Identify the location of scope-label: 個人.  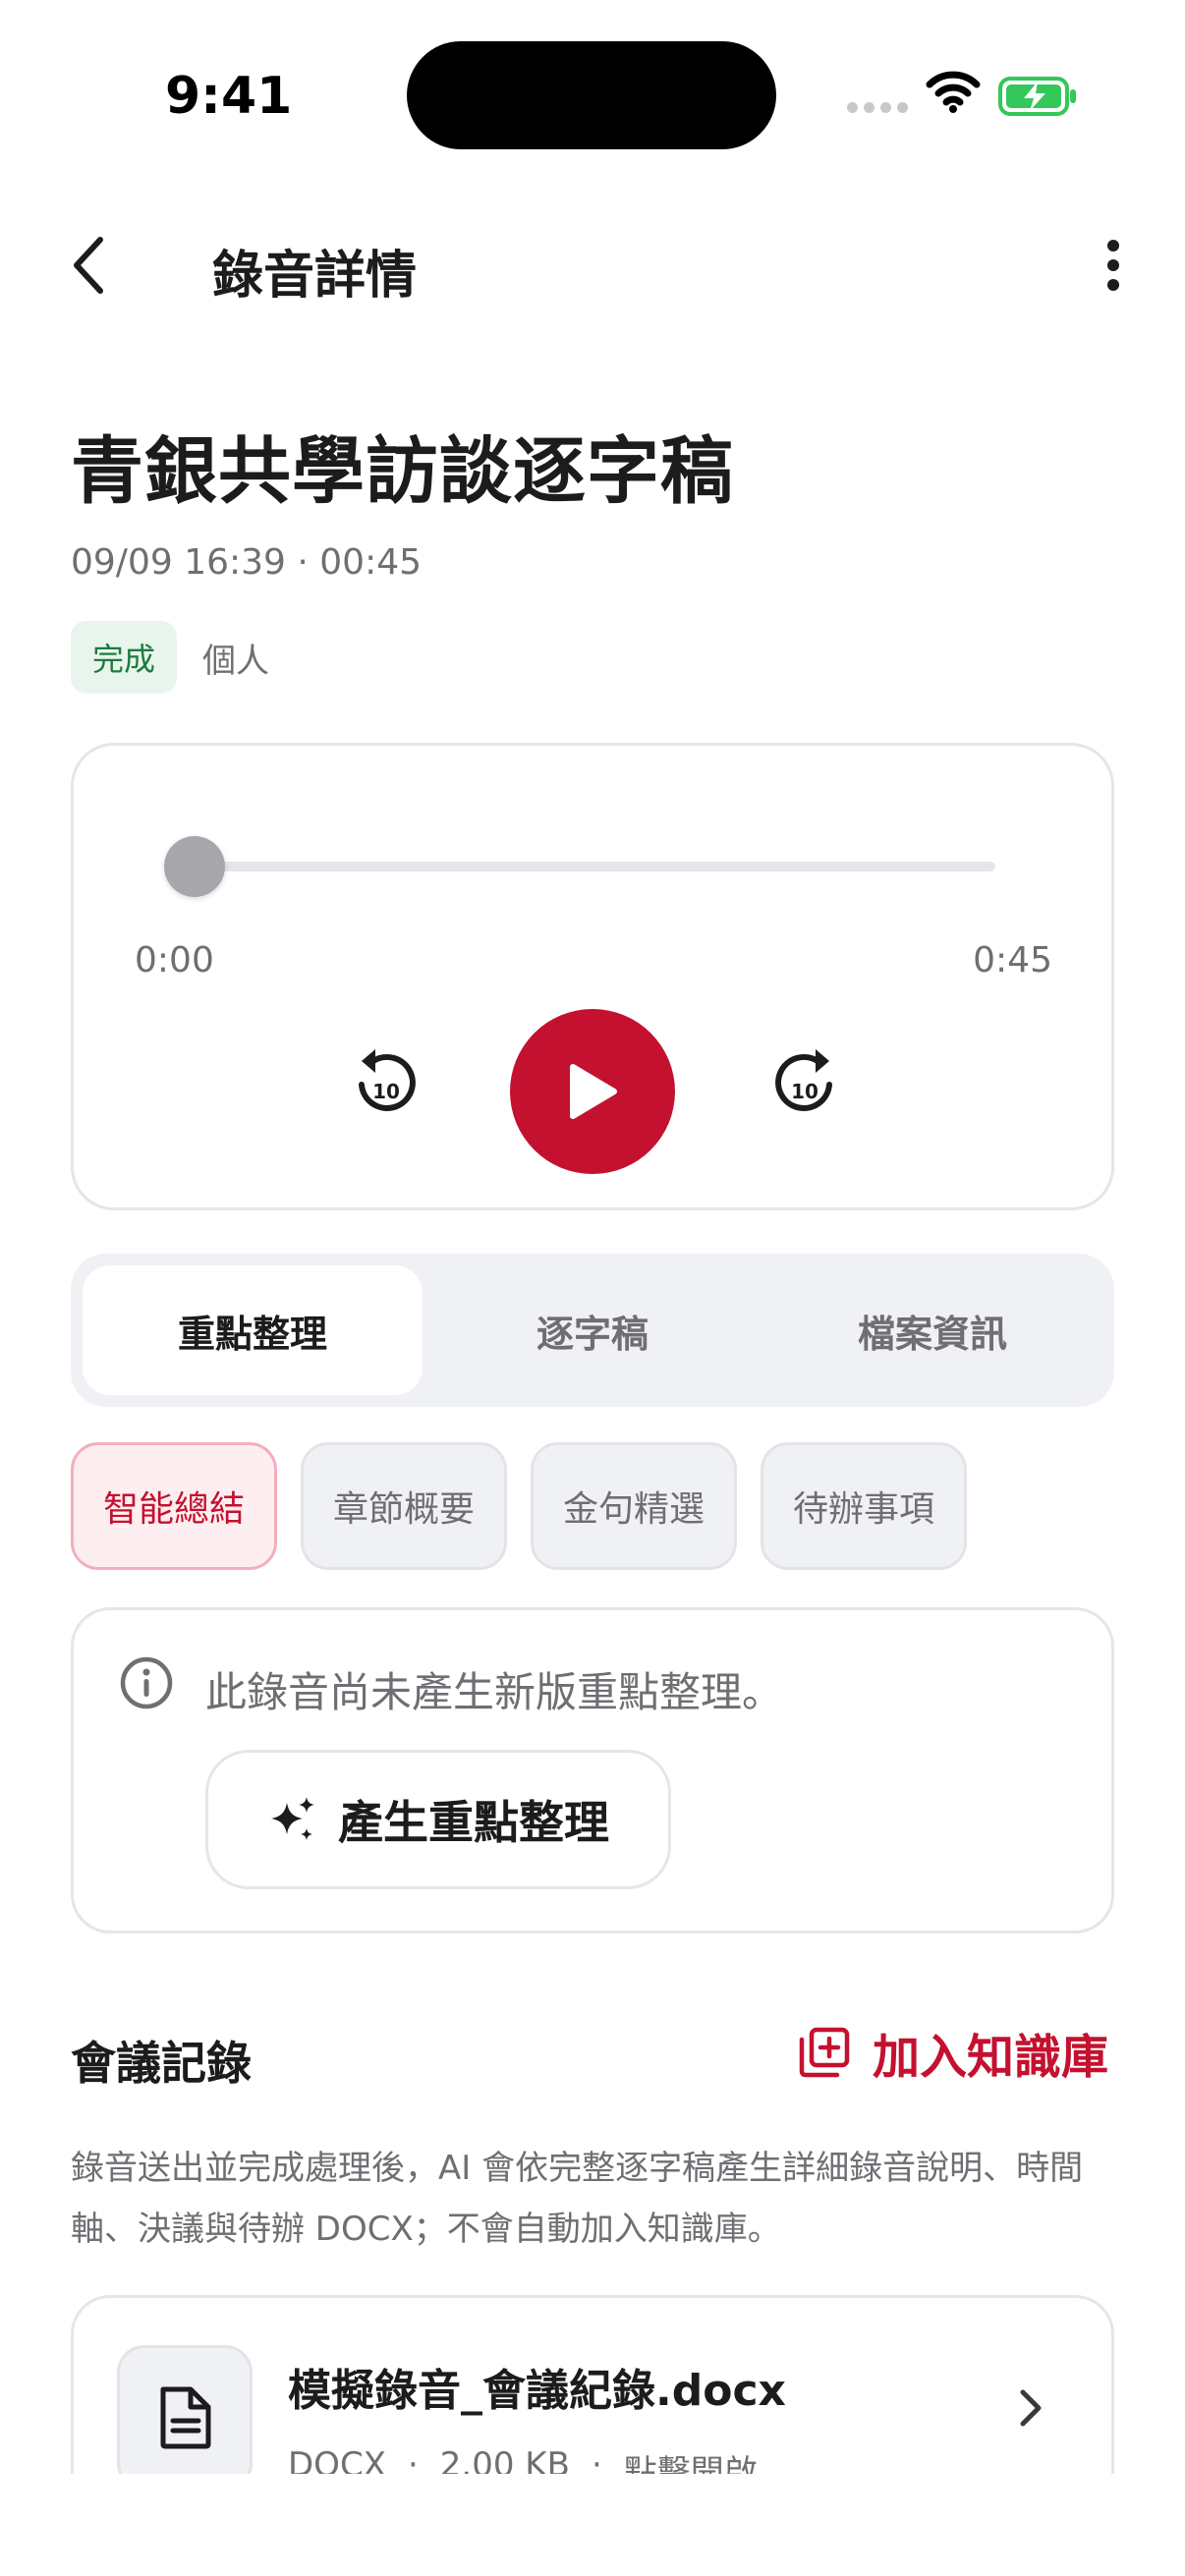
(236, 661).